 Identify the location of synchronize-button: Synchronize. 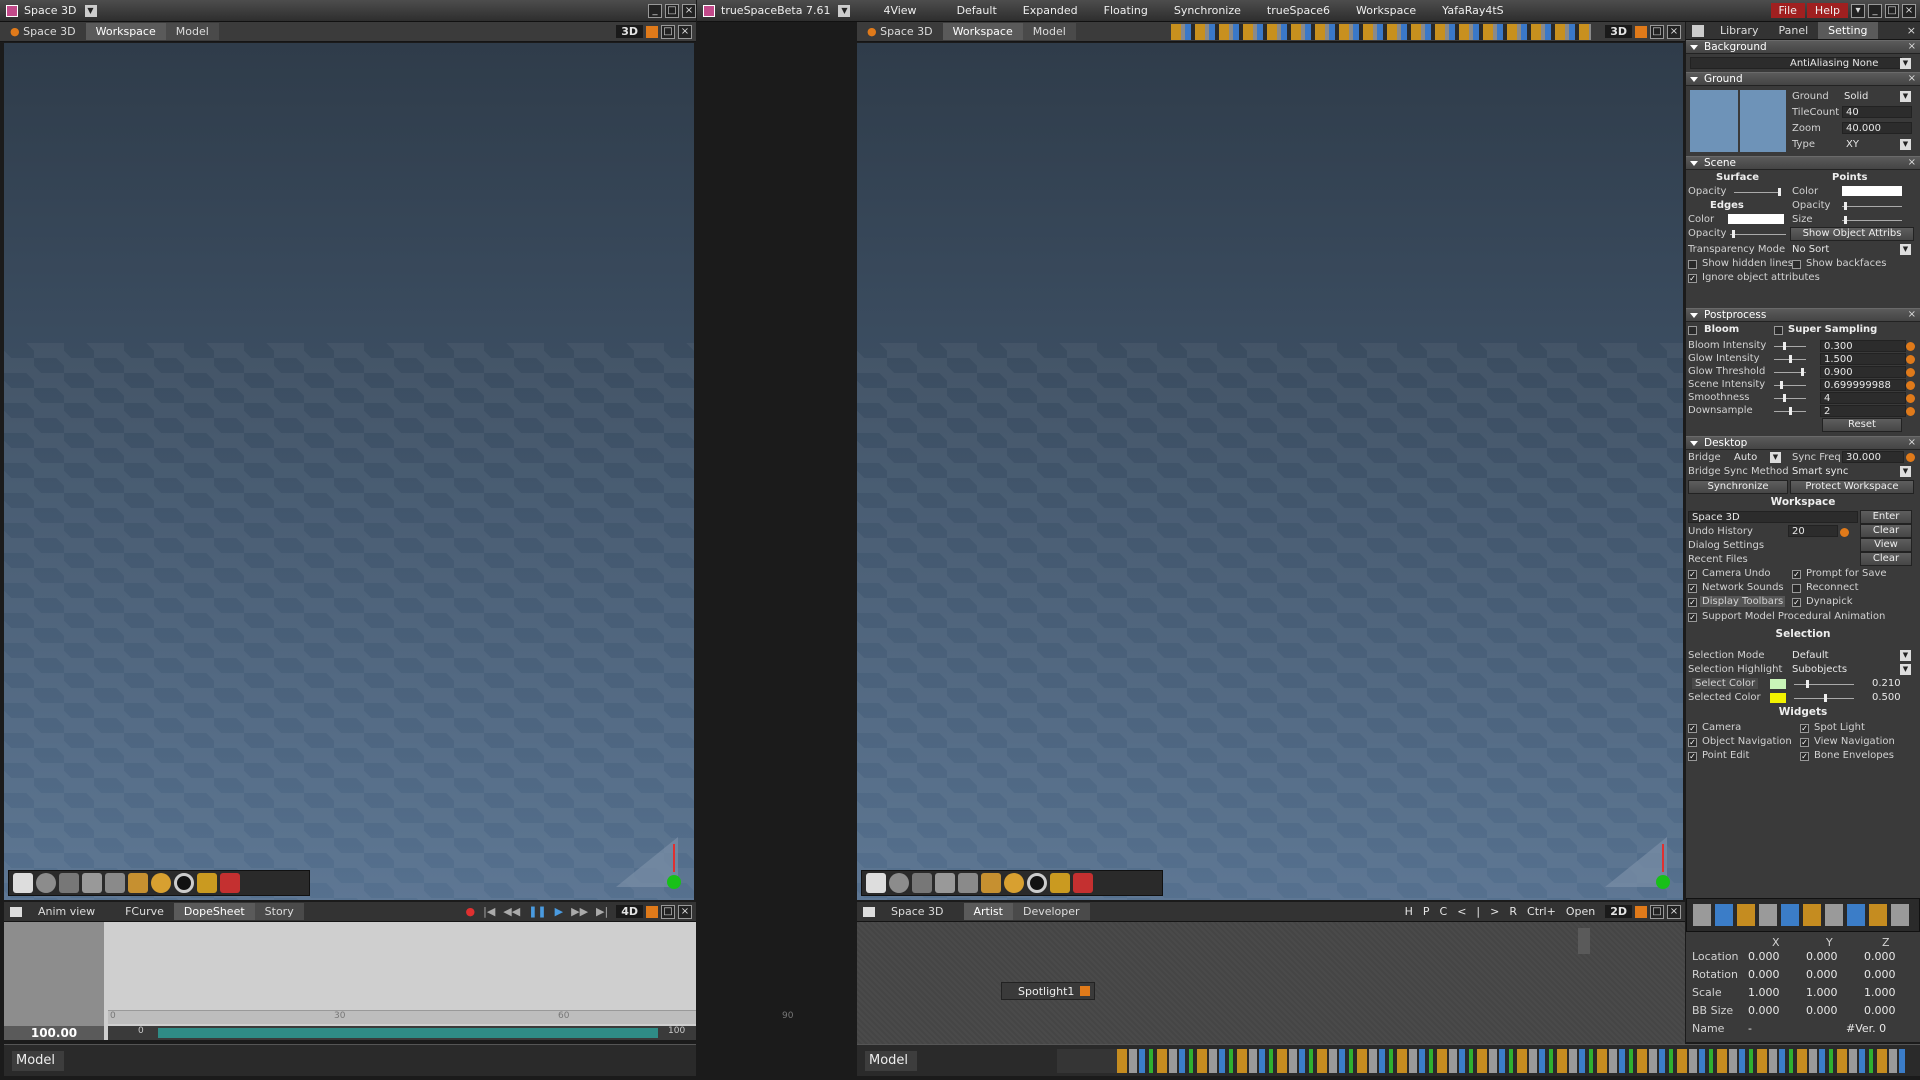
(1738, 487).